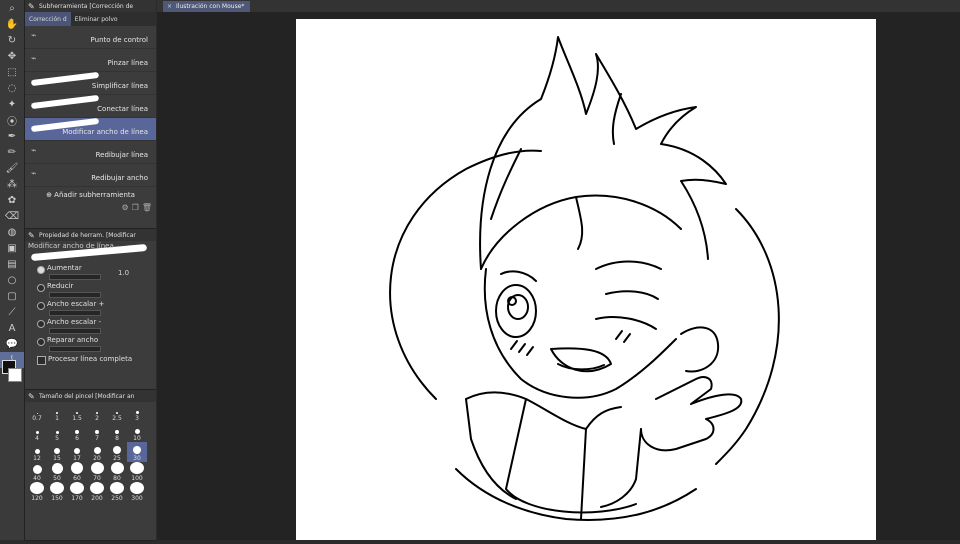  Describe the element at coordinates (12, 136) in the screenshot. I see `pen-icon: ✒` at that location.